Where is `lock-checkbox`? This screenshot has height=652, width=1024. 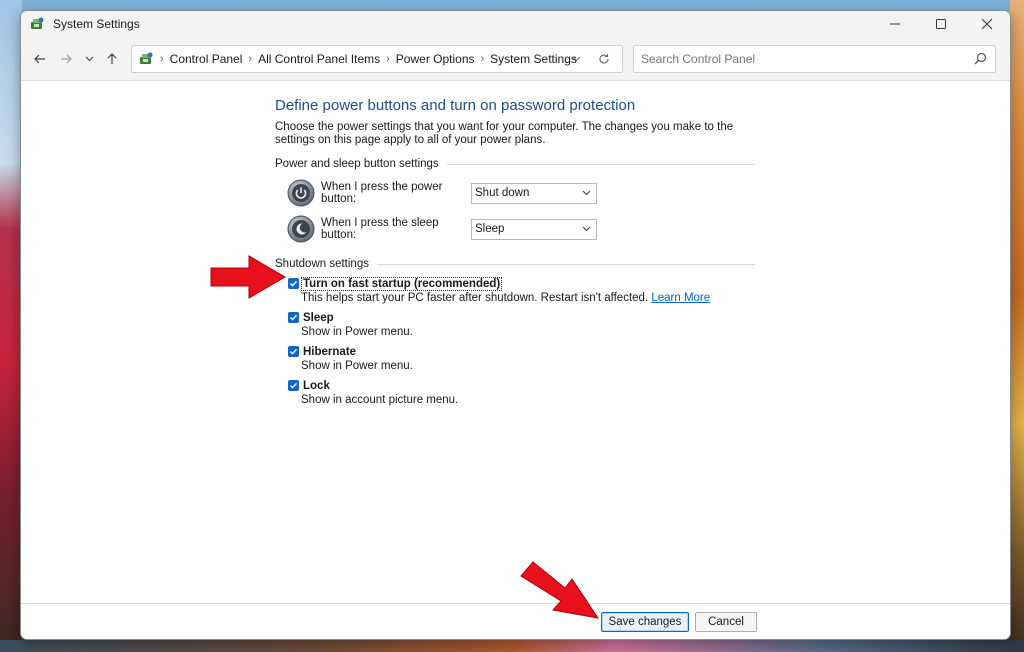 lock-checkbox is located at coordinates (293, 385).